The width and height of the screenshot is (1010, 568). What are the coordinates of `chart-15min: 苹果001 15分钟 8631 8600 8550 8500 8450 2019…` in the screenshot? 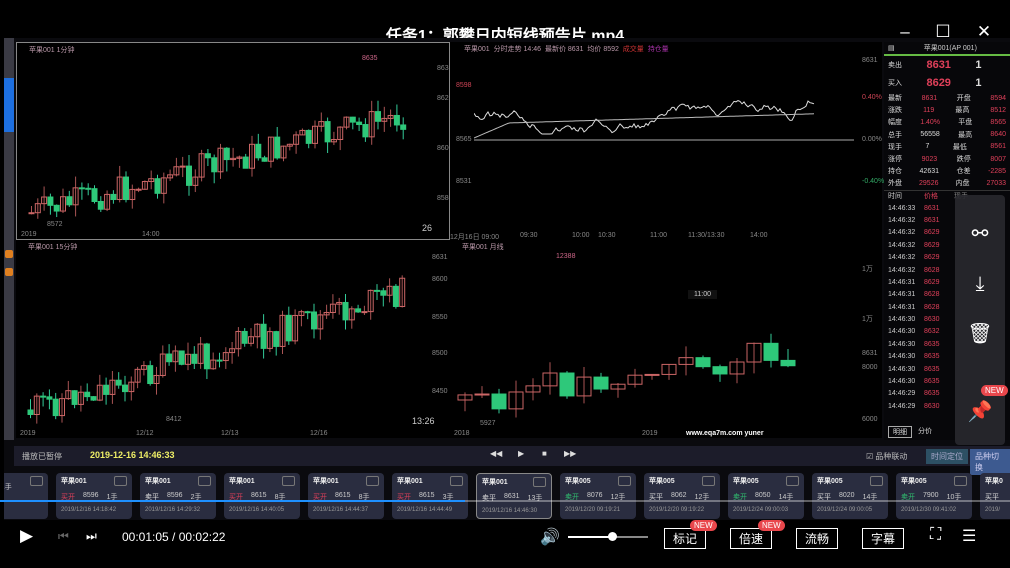 It's located at (233, 339).